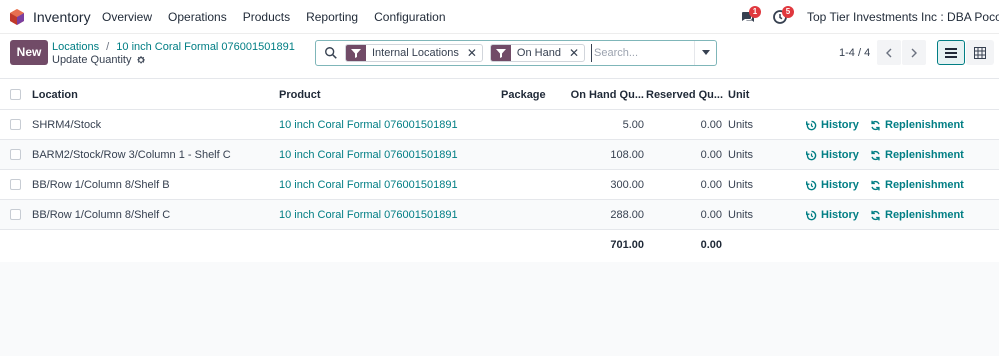 This screenshot has width=999, height=356. I want to click on cell-on-hand: 300.00, so click(627, 185).